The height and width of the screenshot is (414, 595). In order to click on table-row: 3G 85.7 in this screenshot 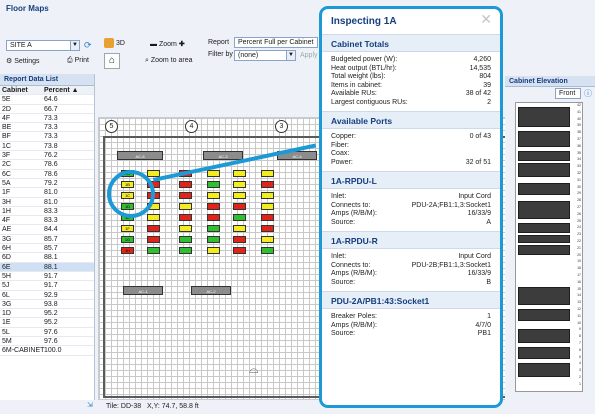, I will do `click(47, 240)`.